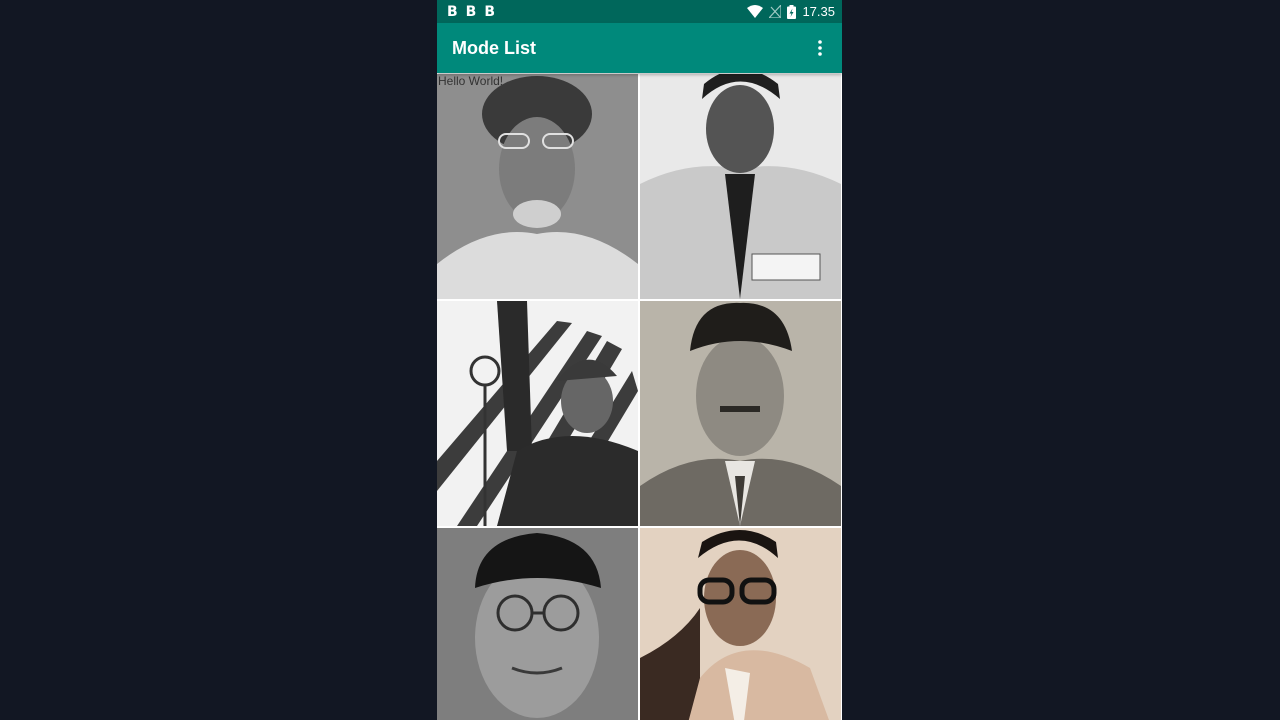 Image resolution: width=1280 pixels, height=720 pixels. I want to click on battery-icon, so click(792, 11).